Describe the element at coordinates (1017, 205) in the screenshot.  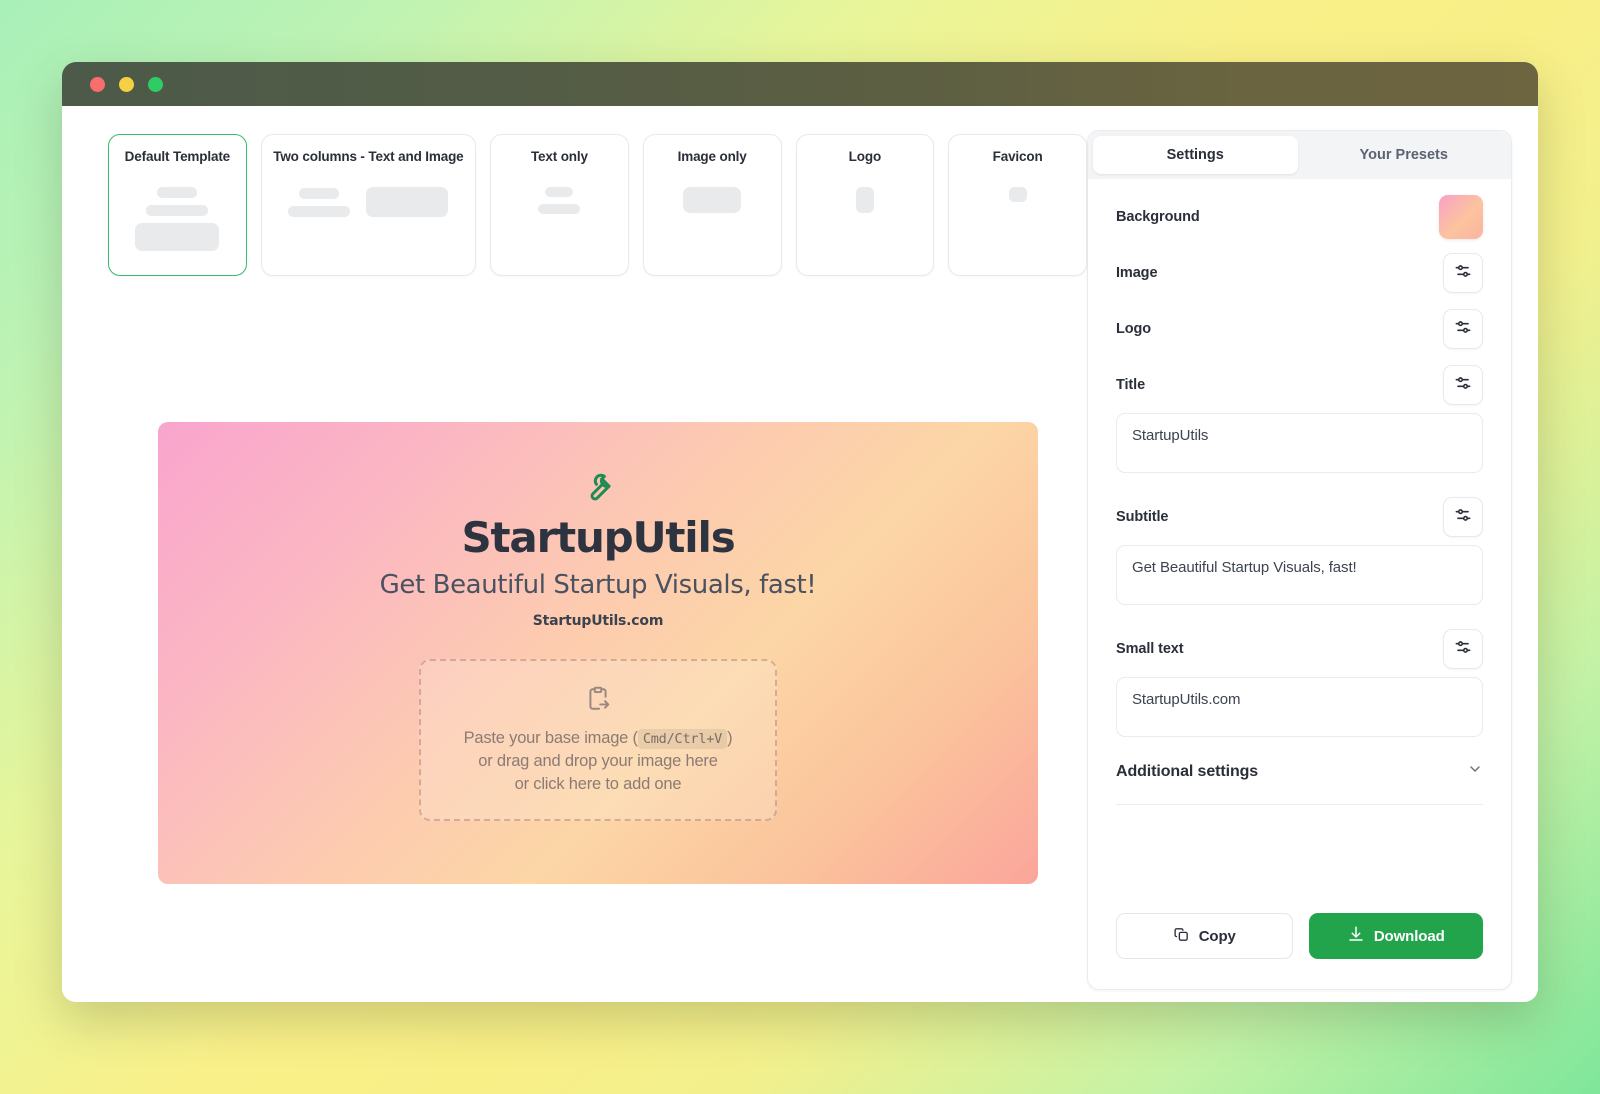
I see `template-card-favicon: Favicon` at that location.